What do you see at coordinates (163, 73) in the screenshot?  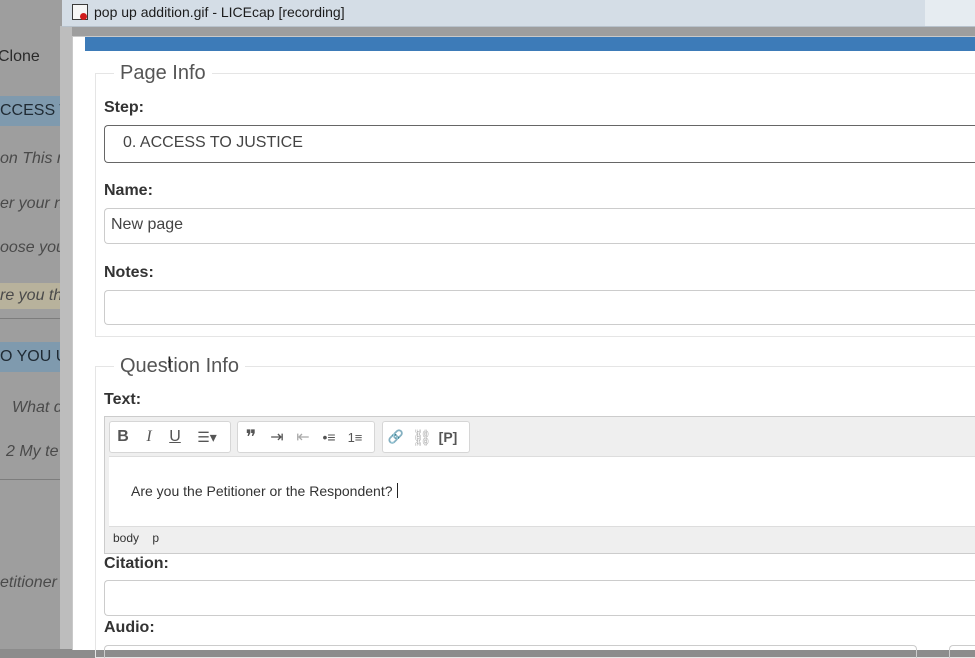 I see `page-info-legend: Page Info` at bounding box center [163, 73].